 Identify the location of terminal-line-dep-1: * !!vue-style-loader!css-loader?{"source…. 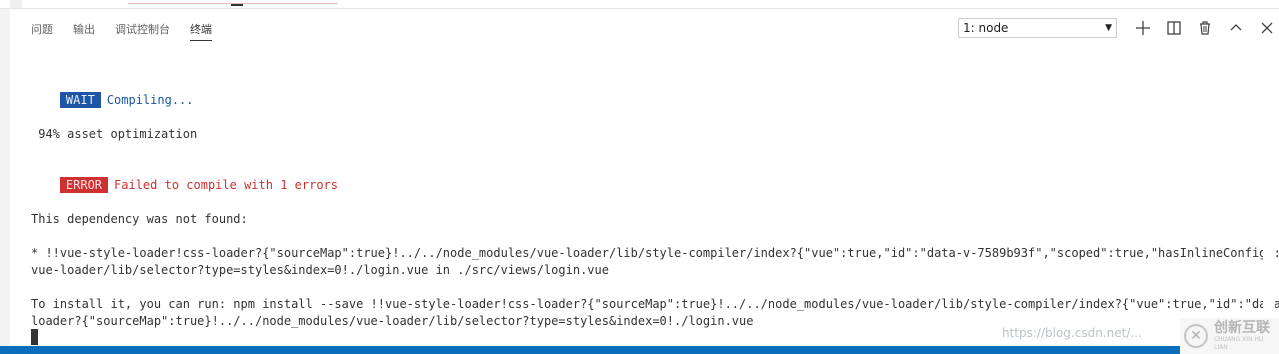
(655, 253).